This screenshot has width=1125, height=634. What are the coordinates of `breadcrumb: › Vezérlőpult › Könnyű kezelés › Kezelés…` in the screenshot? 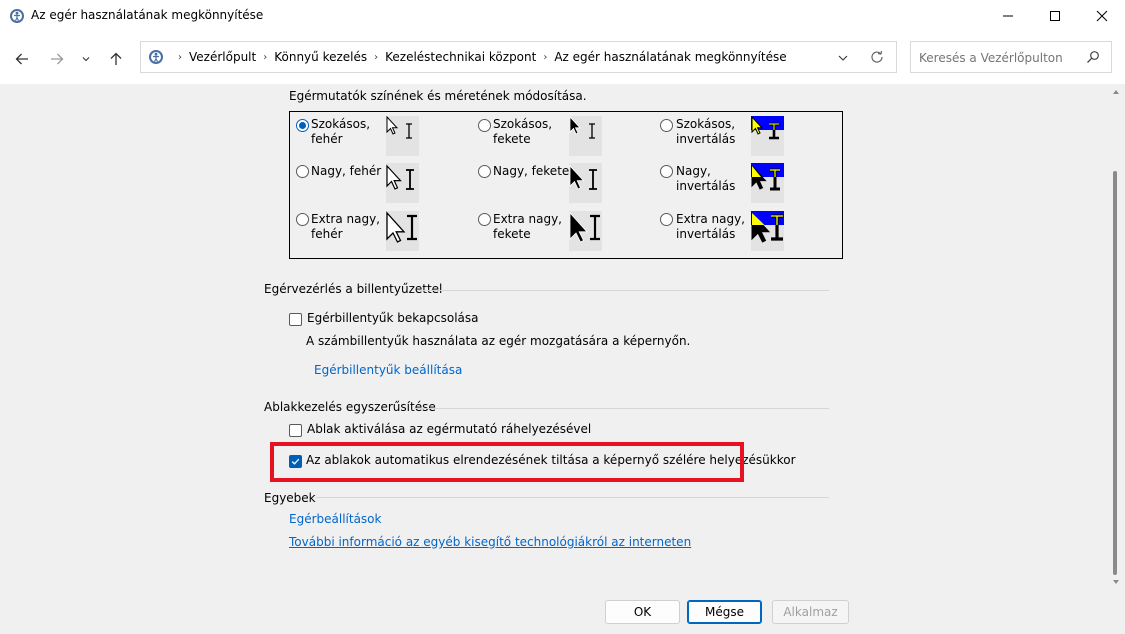 It's located at (479, 57).